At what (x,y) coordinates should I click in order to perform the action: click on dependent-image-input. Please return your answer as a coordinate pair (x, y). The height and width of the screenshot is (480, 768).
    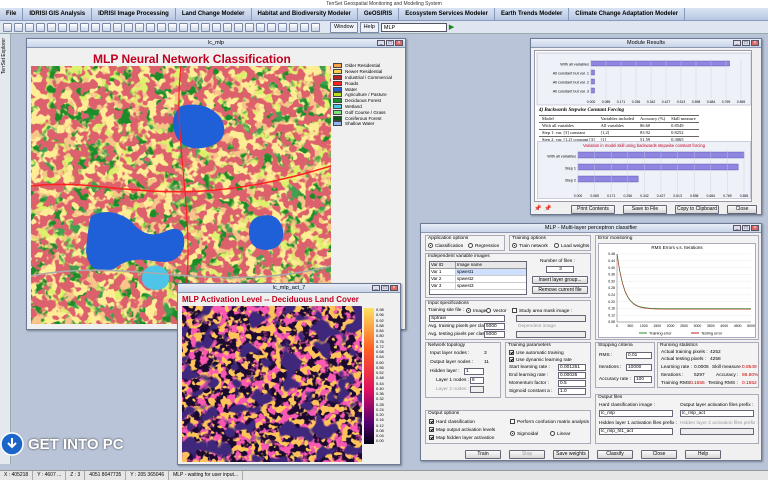
    Looking at the image, I should click on (551, 334).